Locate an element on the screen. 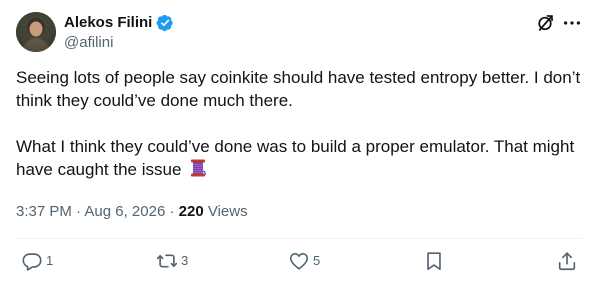 This screenshot has width=598, height=287. like-button: 5 is located at coordinates (304, 261).